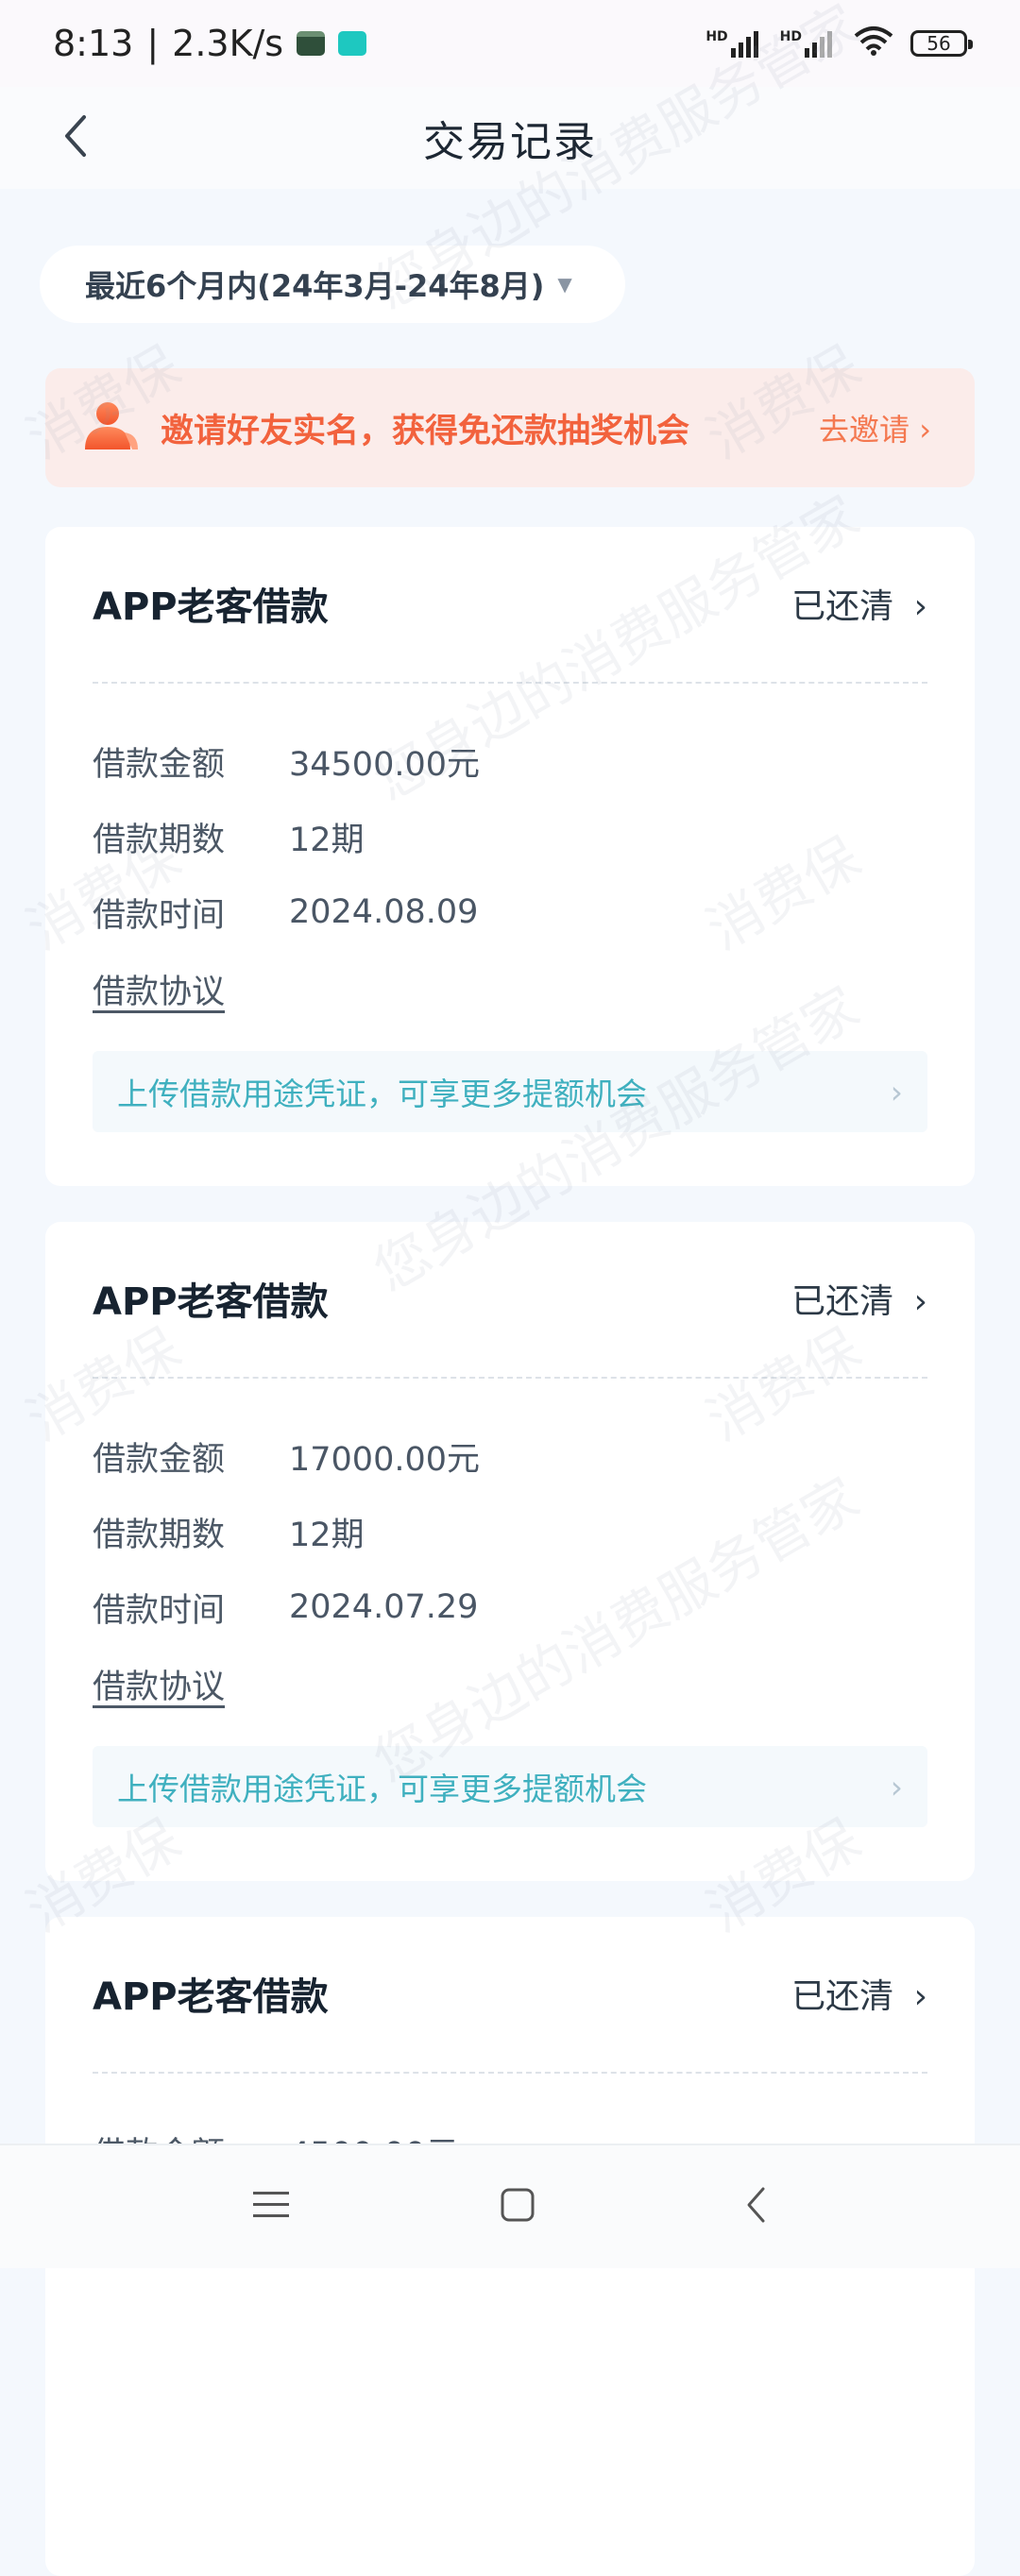 This screenshot has height=2576, width=1020. I want to click on invite-banner: 邀请好友实名，获得免还款抽奖机会 去邀请 ›, so click(510, 427).